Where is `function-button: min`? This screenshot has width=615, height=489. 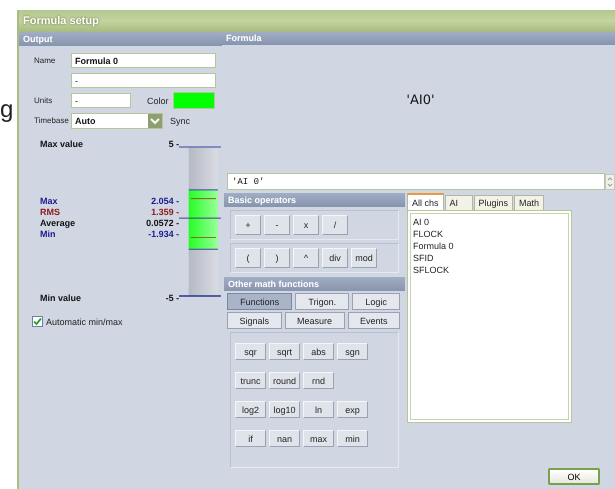 function-button: min is located at coordinates (352, 438).